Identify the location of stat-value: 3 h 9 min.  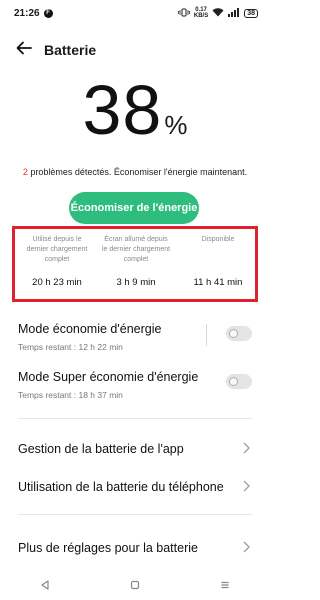
(136, 282).